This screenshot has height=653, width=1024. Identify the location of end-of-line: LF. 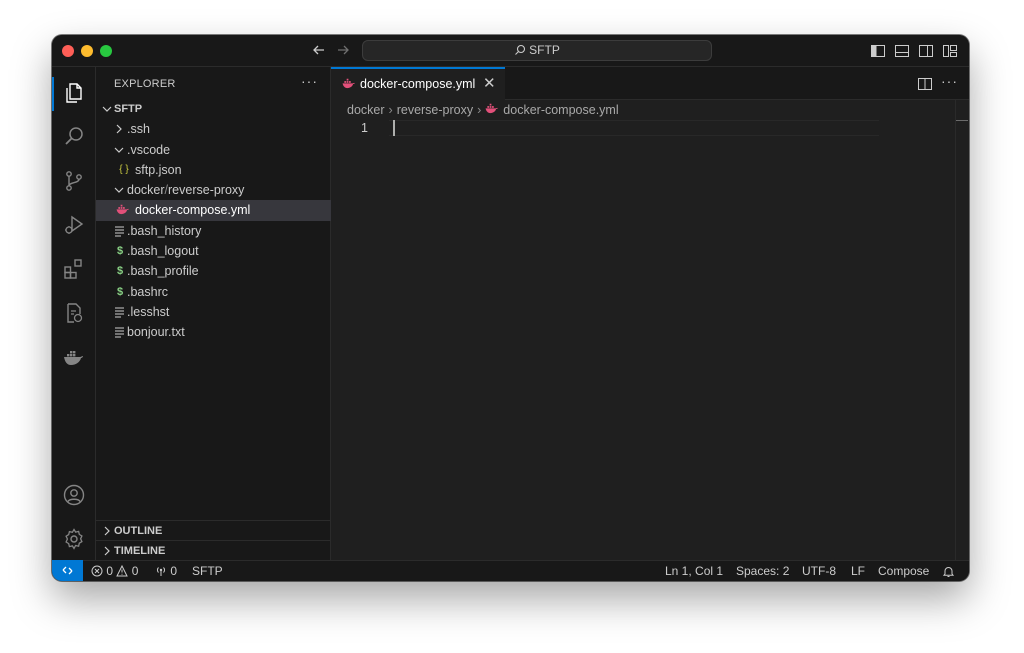
(858, 571).